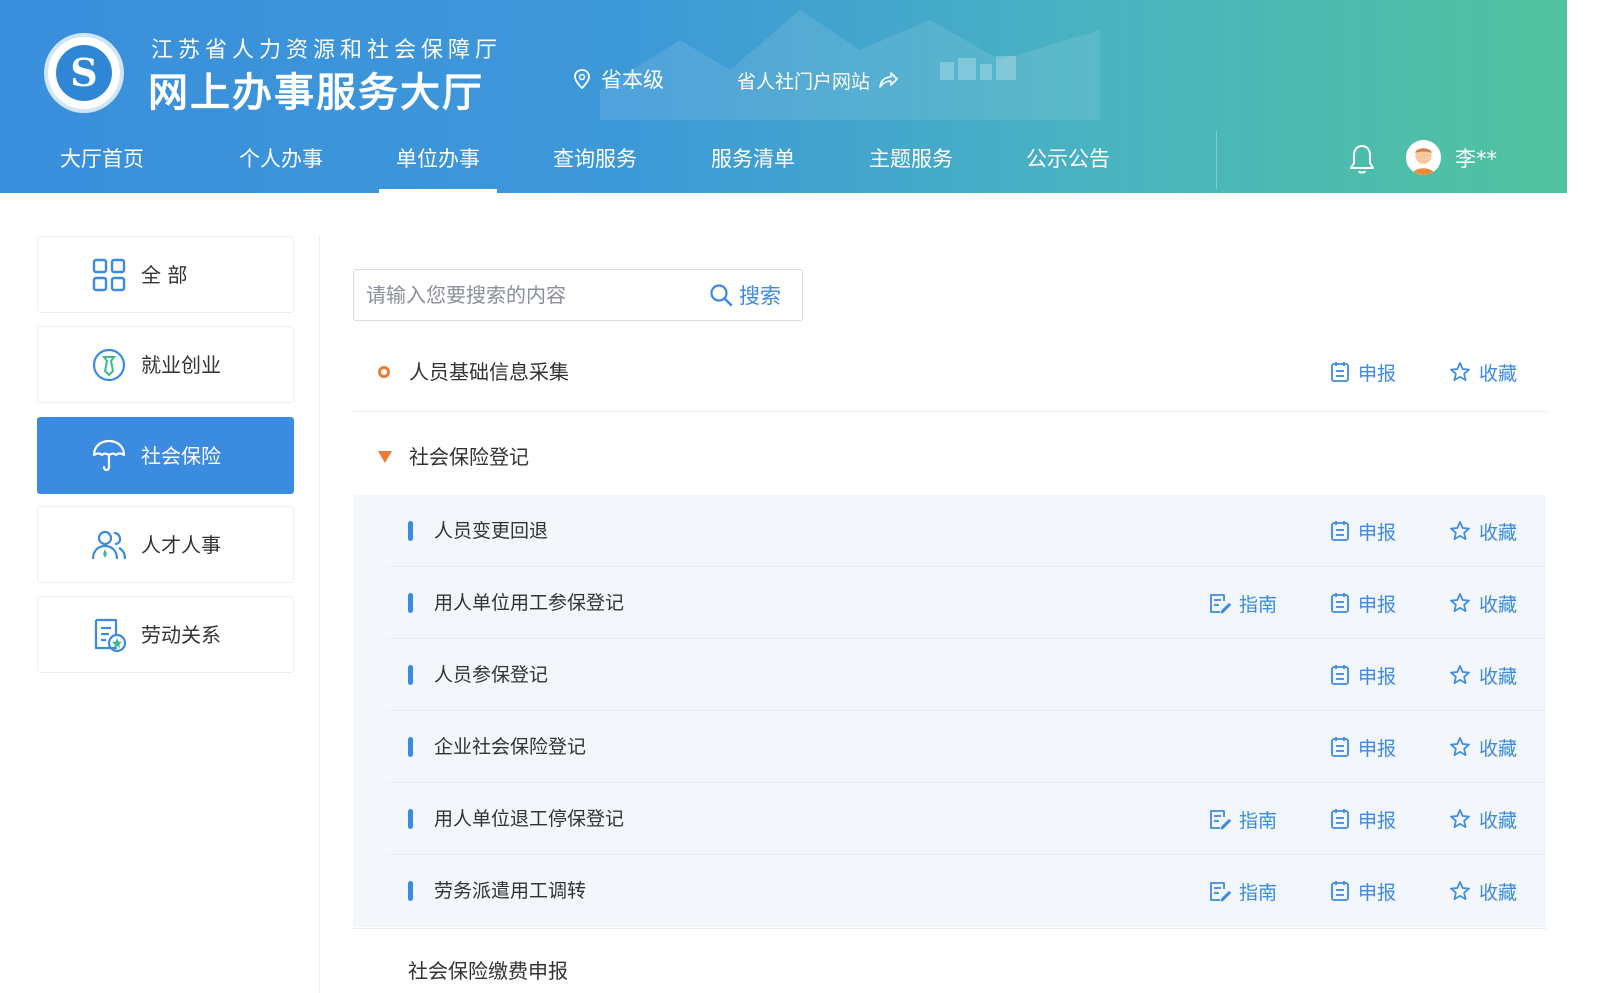 Image resolution: width=1612 pixels, height=993 pixels. What do you see at coordinates (949, 928) in the screenshot?
I see `divider` at bounding box center [949, 928].